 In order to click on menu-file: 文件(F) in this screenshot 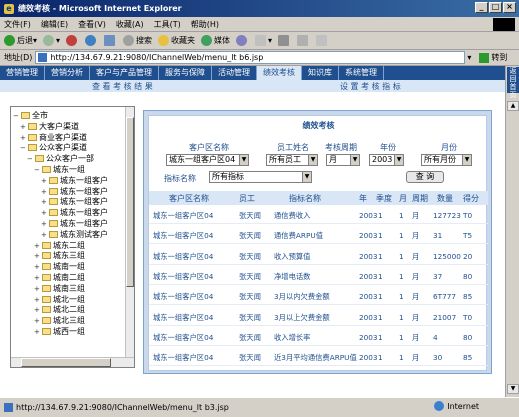, I will do `click(17, 24)`.